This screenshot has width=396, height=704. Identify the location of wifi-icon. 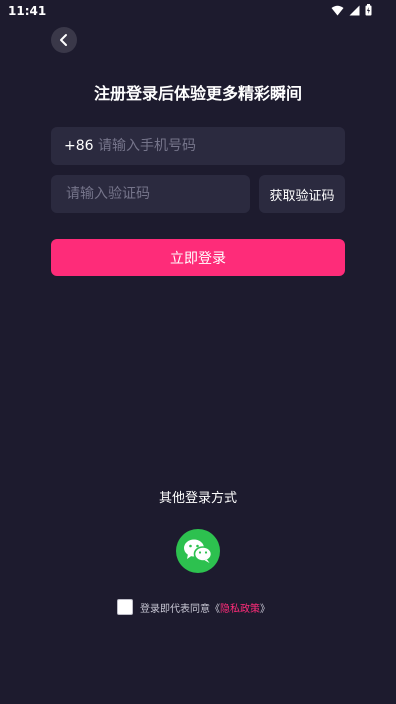
(337, 10).